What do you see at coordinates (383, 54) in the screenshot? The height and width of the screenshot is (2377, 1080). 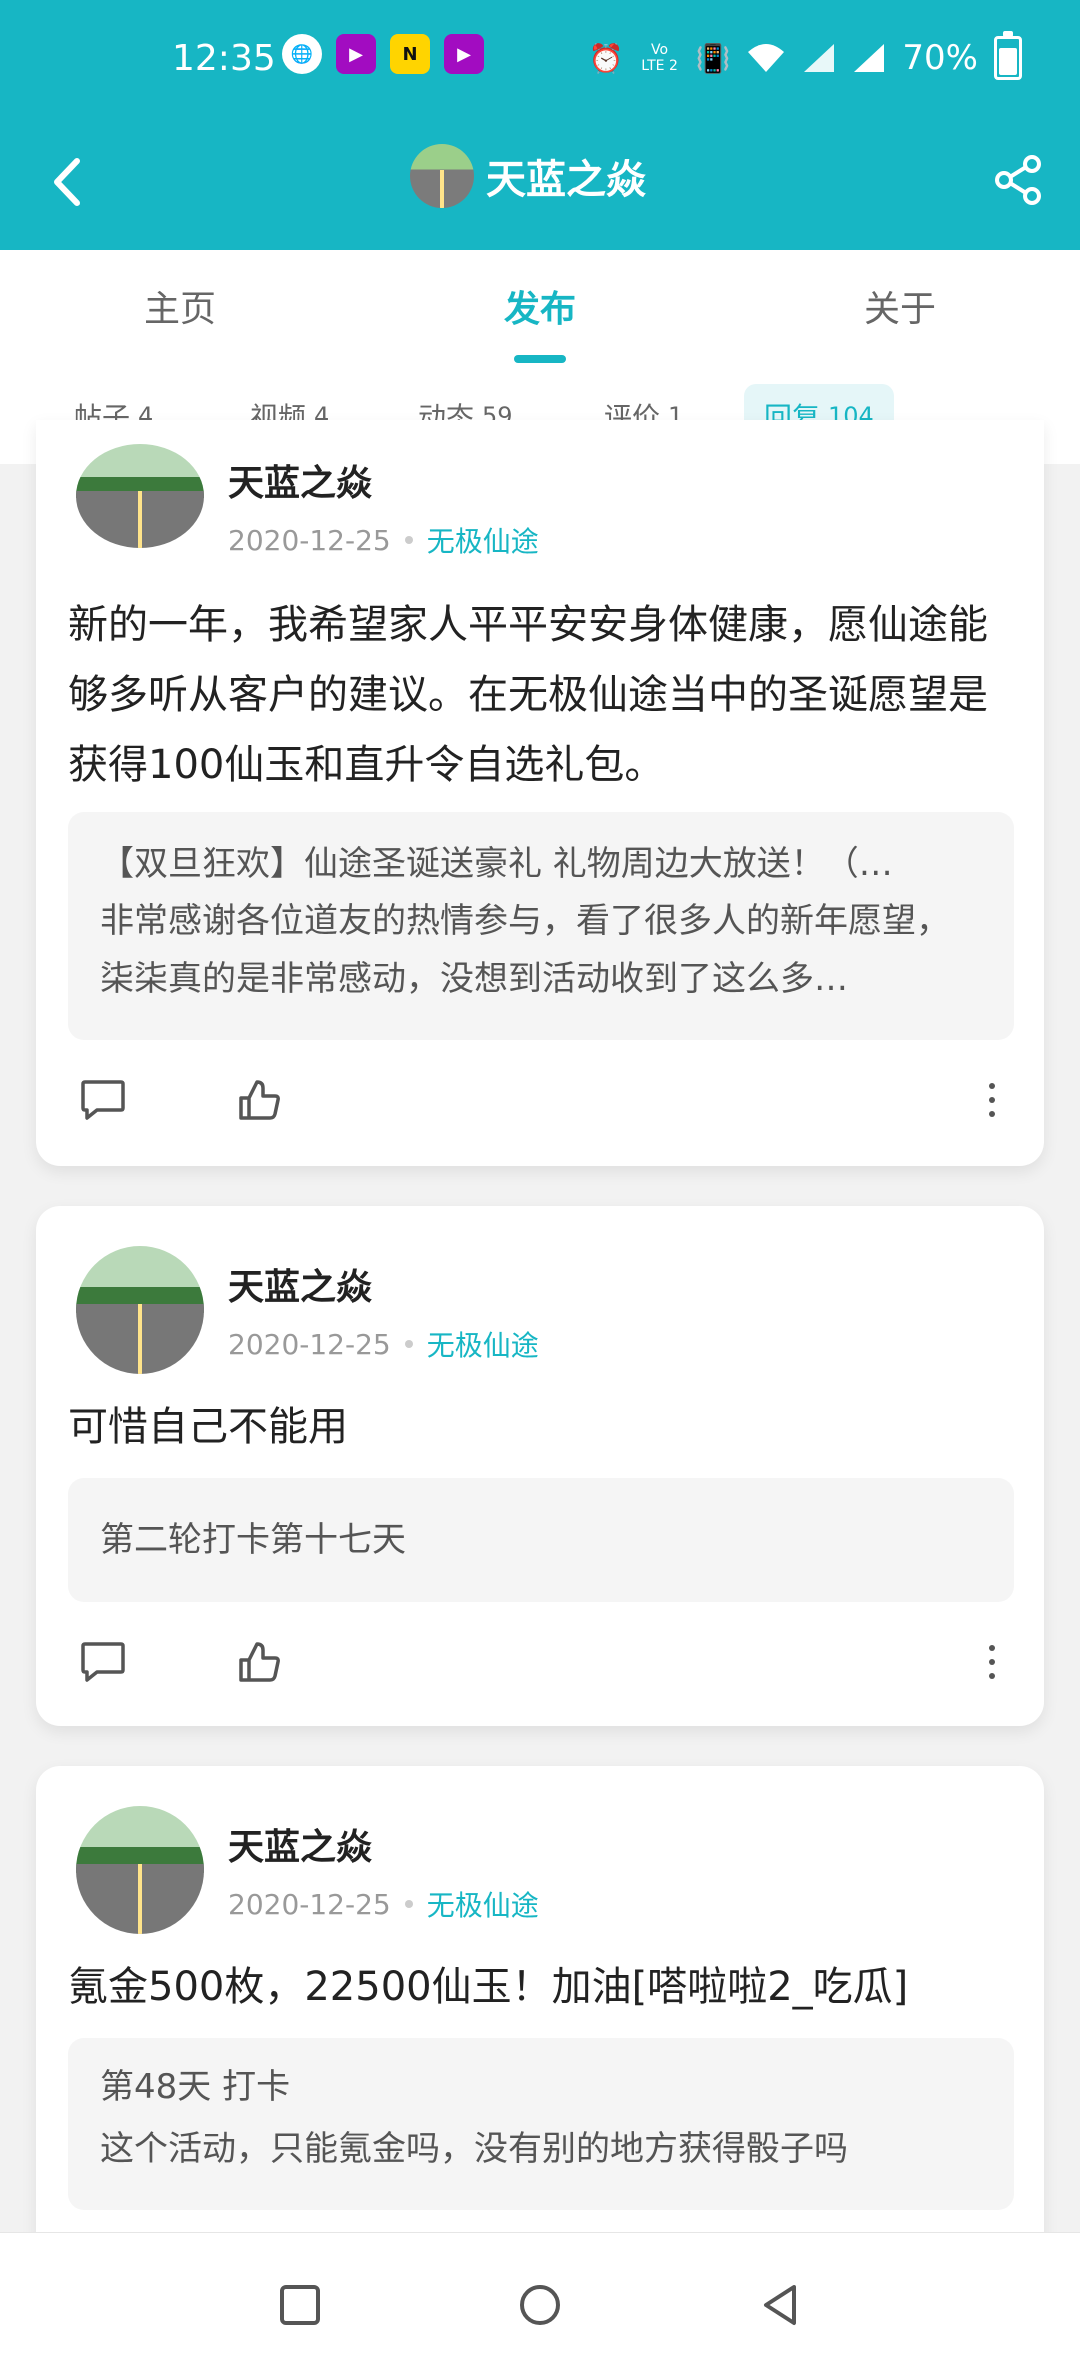 I see `status-left-icons: 🌐 ▶ N ▶` at bounding box center [383, 54].